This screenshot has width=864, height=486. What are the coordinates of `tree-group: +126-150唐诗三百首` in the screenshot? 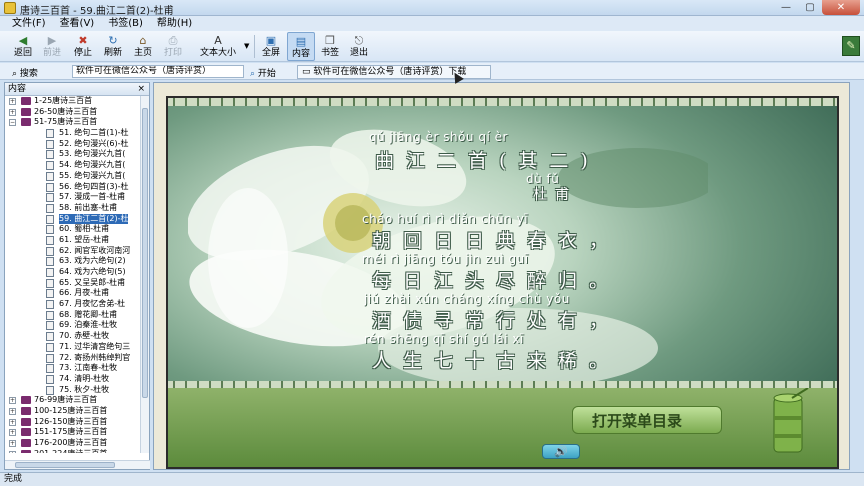 It's located at (73, 422).